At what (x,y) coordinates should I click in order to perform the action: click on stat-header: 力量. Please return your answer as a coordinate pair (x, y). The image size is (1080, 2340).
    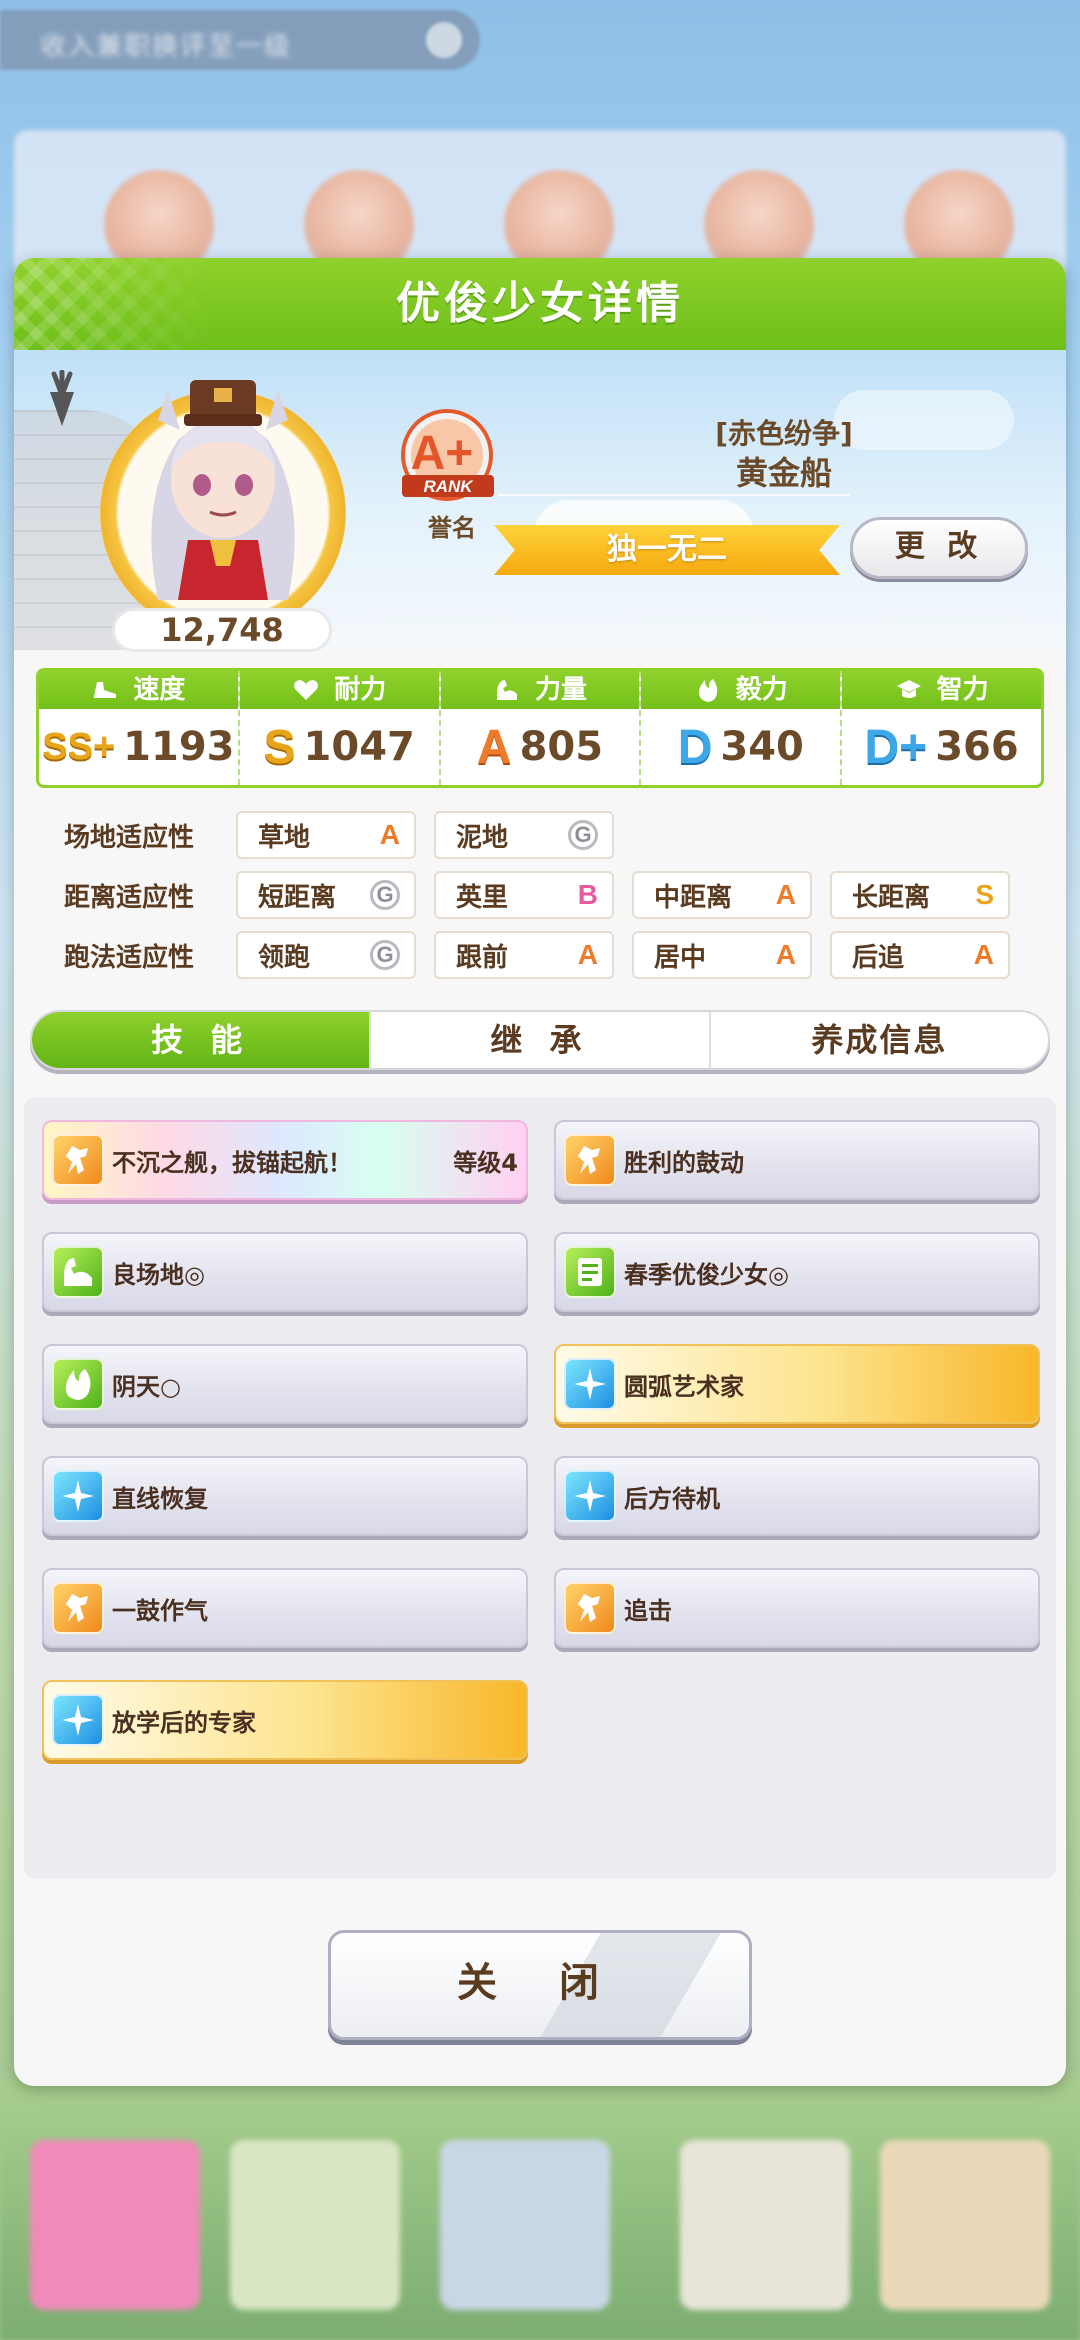
    Looking at the image, I should click on (540, 690).